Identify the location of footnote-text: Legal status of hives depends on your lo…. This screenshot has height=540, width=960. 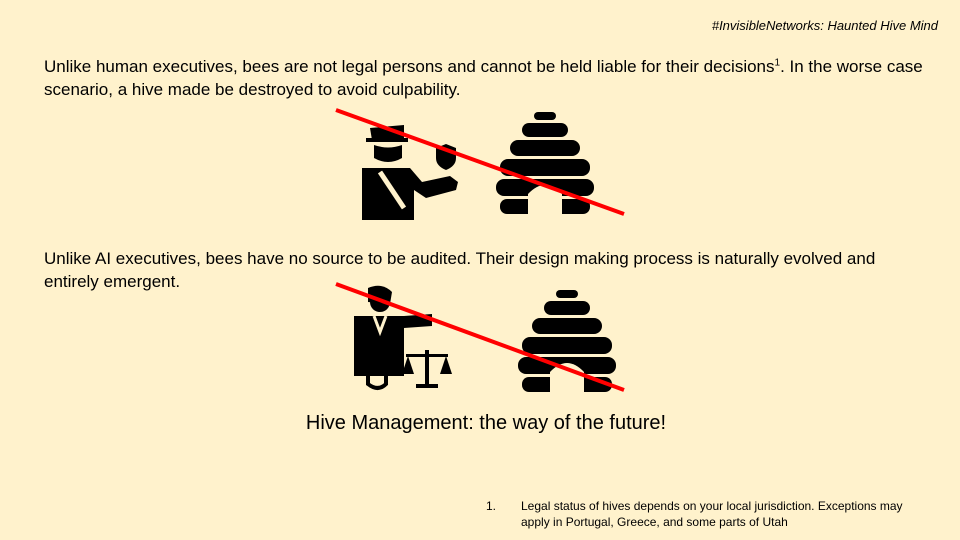
(712, 514).